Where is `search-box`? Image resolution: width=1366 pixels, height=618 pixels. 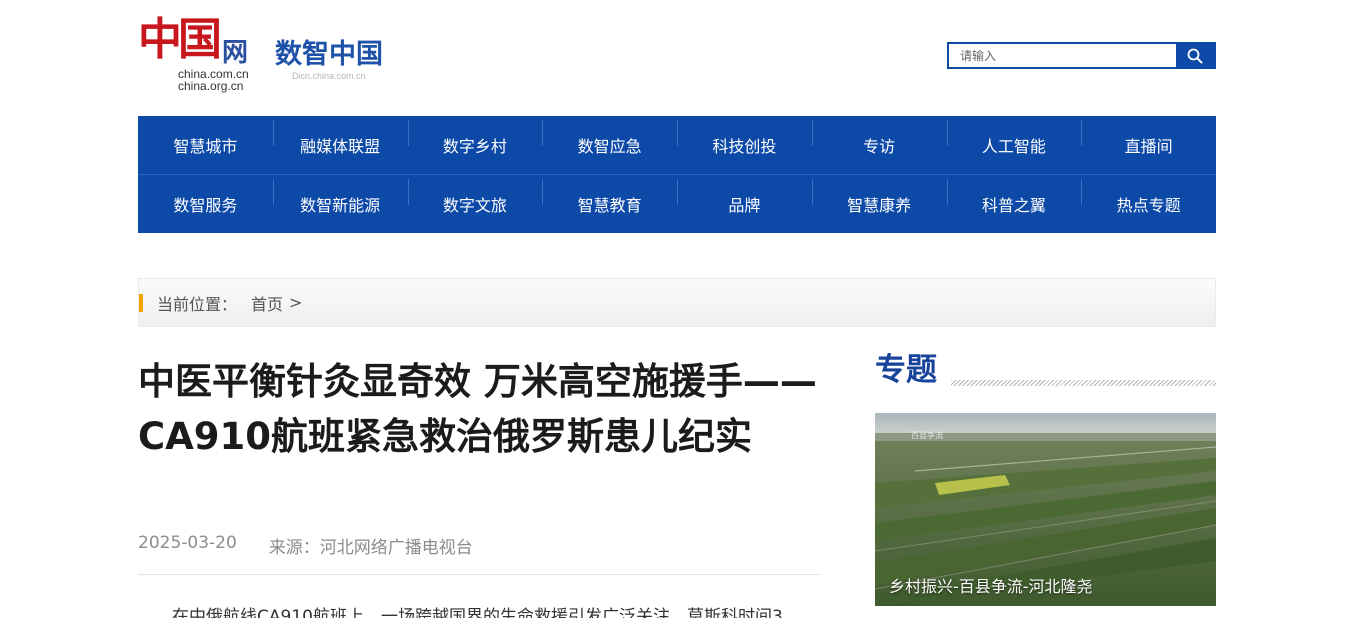
search-box is located at coordinates (1081, 55).